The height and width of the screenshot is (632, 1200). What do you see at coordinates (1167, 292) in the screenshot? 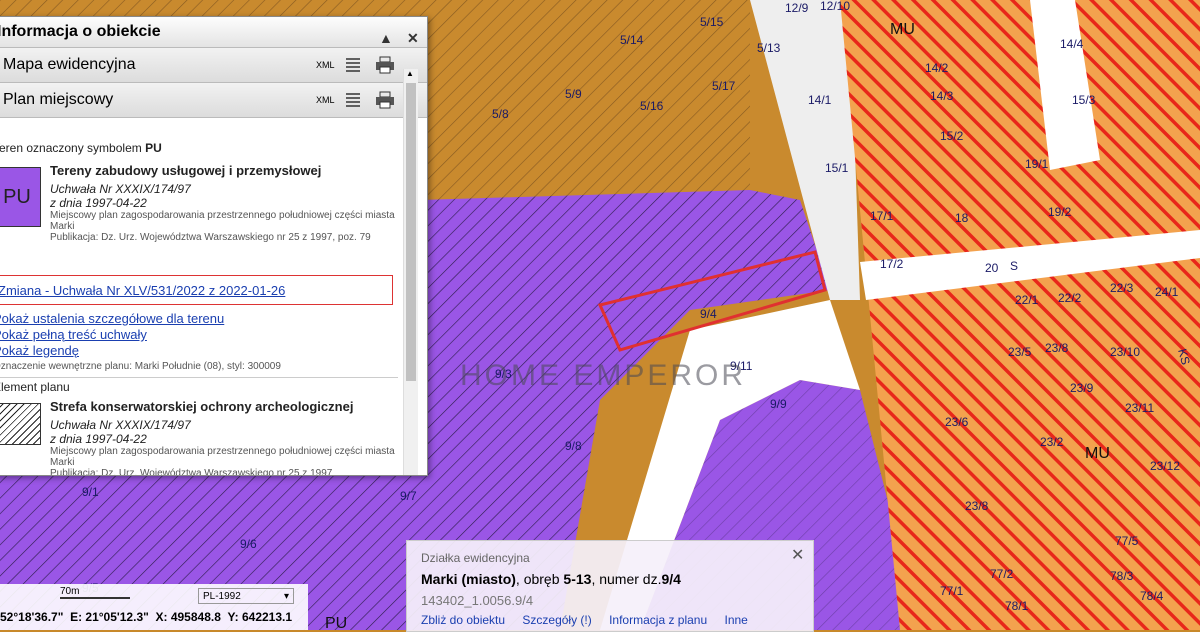
I see `parcel-label: 24/1` at bounding box center [1167, 292].